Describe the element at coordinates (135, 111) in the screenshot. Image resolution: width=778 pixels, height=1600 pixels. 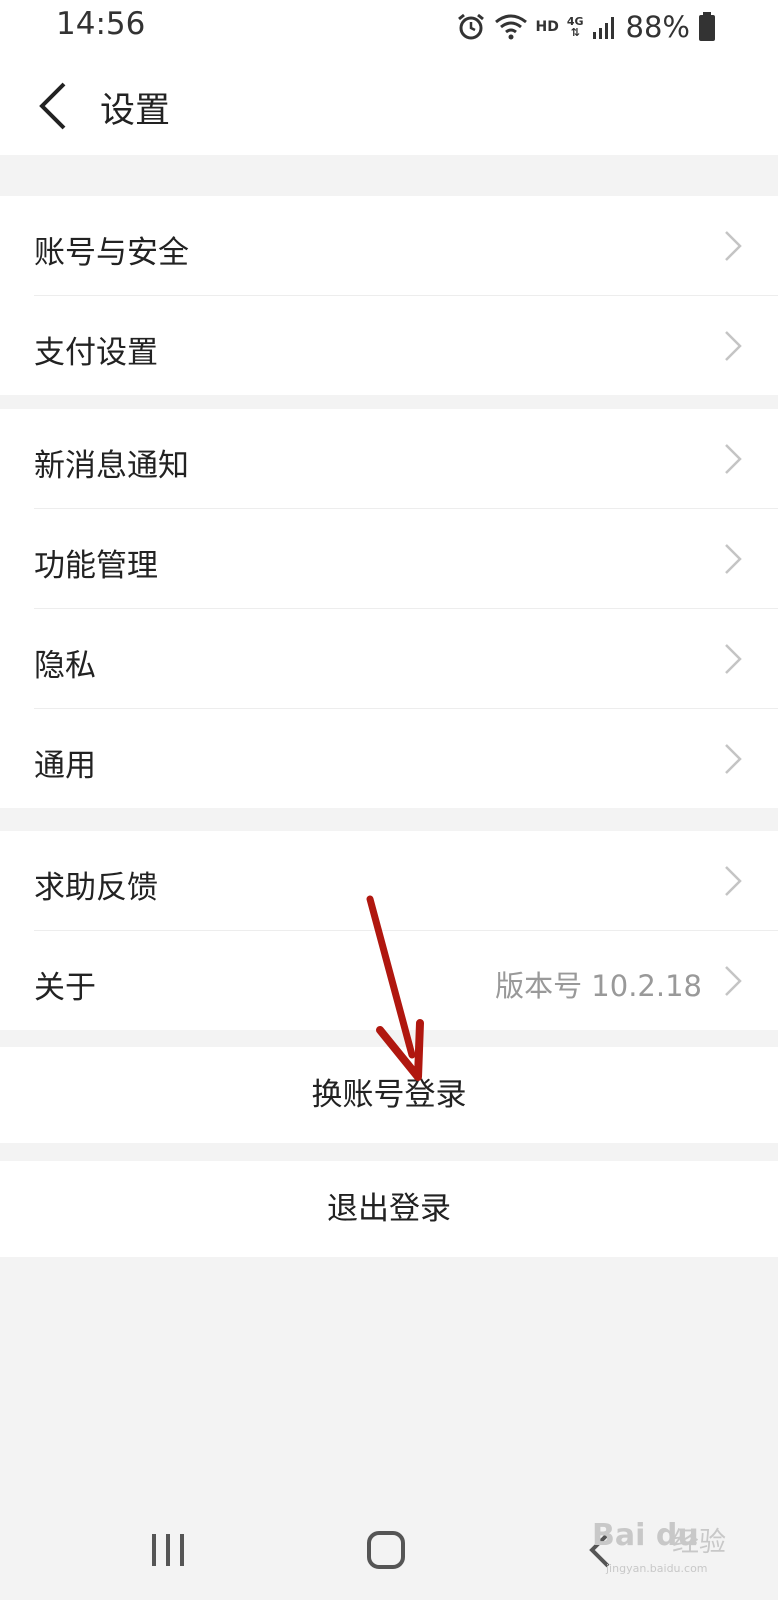
I see `page-title: 设置` at that location.